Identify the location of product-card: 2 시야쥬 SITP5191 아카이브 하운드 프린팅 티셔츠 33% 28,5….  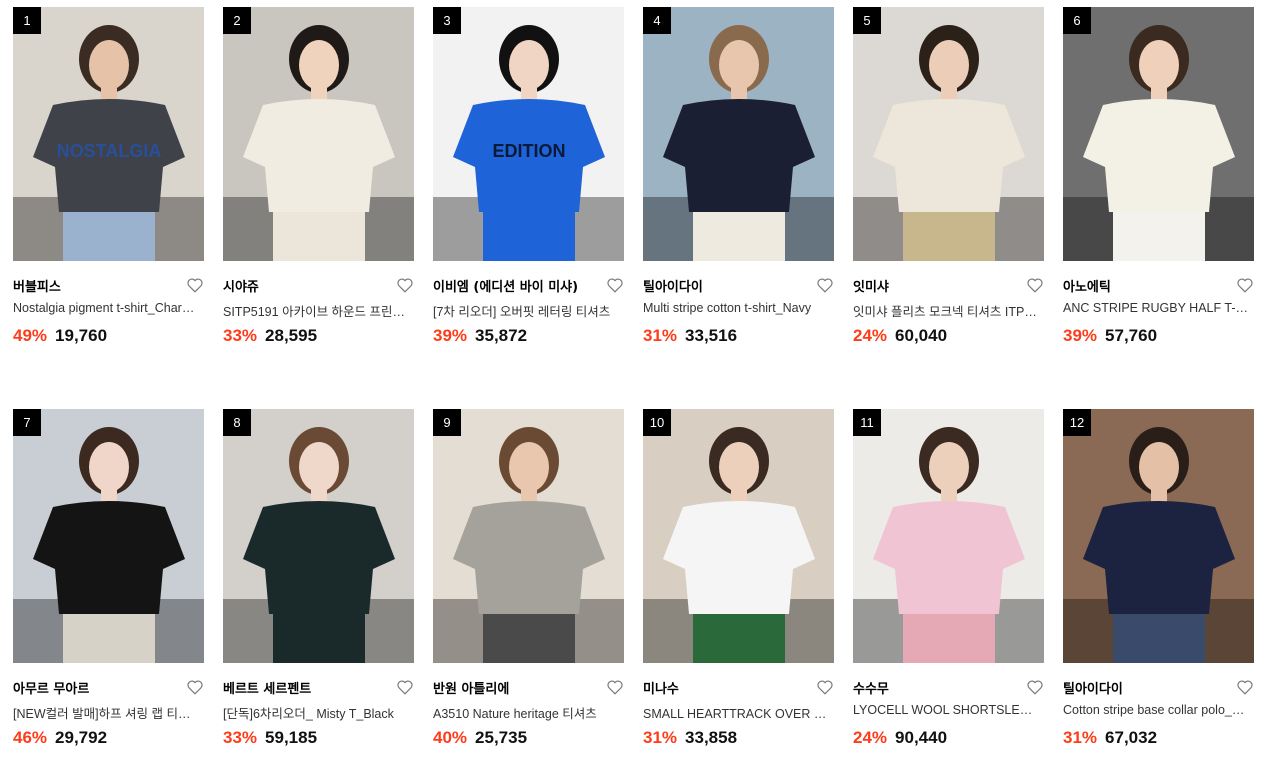
(318, 177).